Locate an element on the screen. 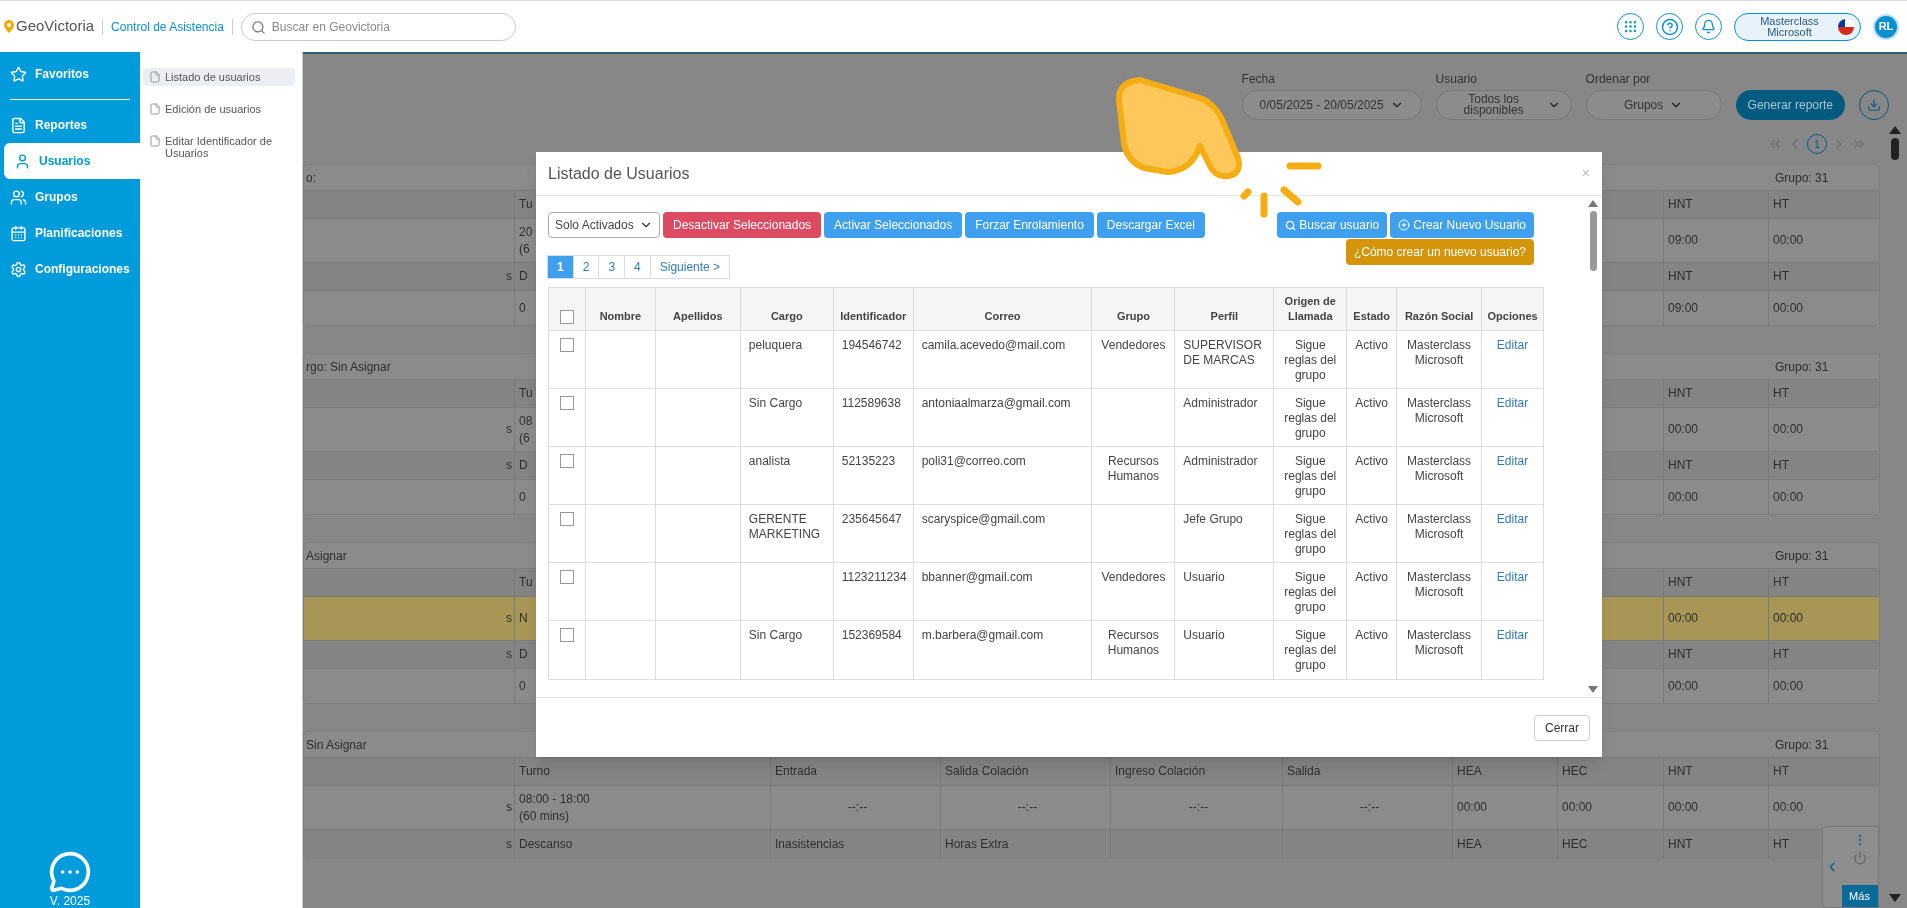 The image size is (1907, 908). column-header: Tu is located at coordinates (526, 582).